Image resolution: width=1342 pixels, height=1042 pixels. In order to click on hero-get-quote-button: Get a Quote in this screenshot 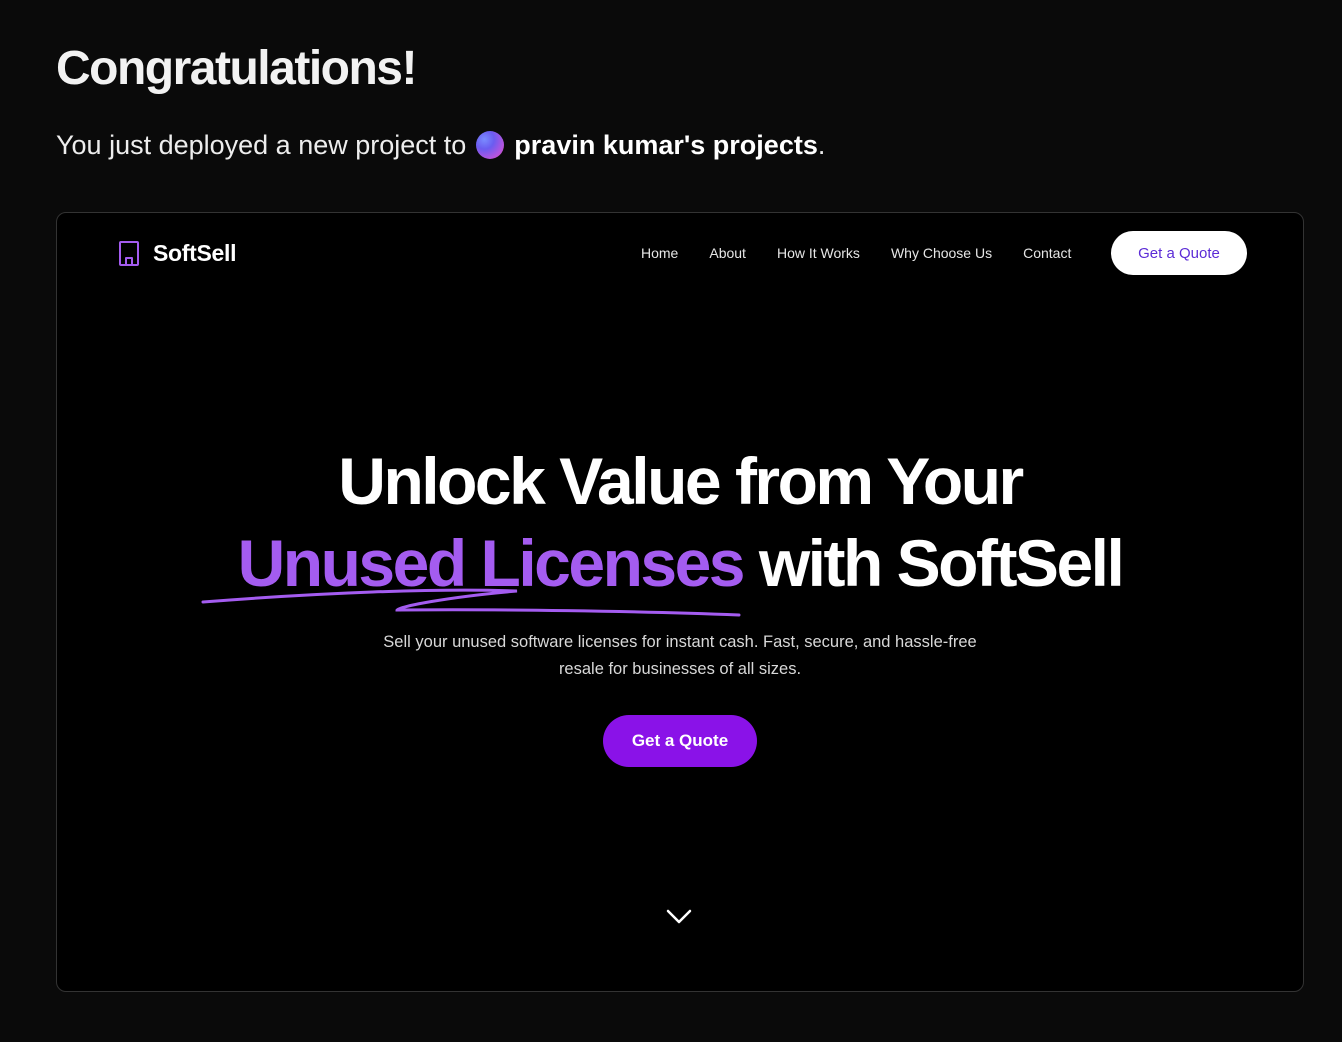, I will do `click(680, 741)`.